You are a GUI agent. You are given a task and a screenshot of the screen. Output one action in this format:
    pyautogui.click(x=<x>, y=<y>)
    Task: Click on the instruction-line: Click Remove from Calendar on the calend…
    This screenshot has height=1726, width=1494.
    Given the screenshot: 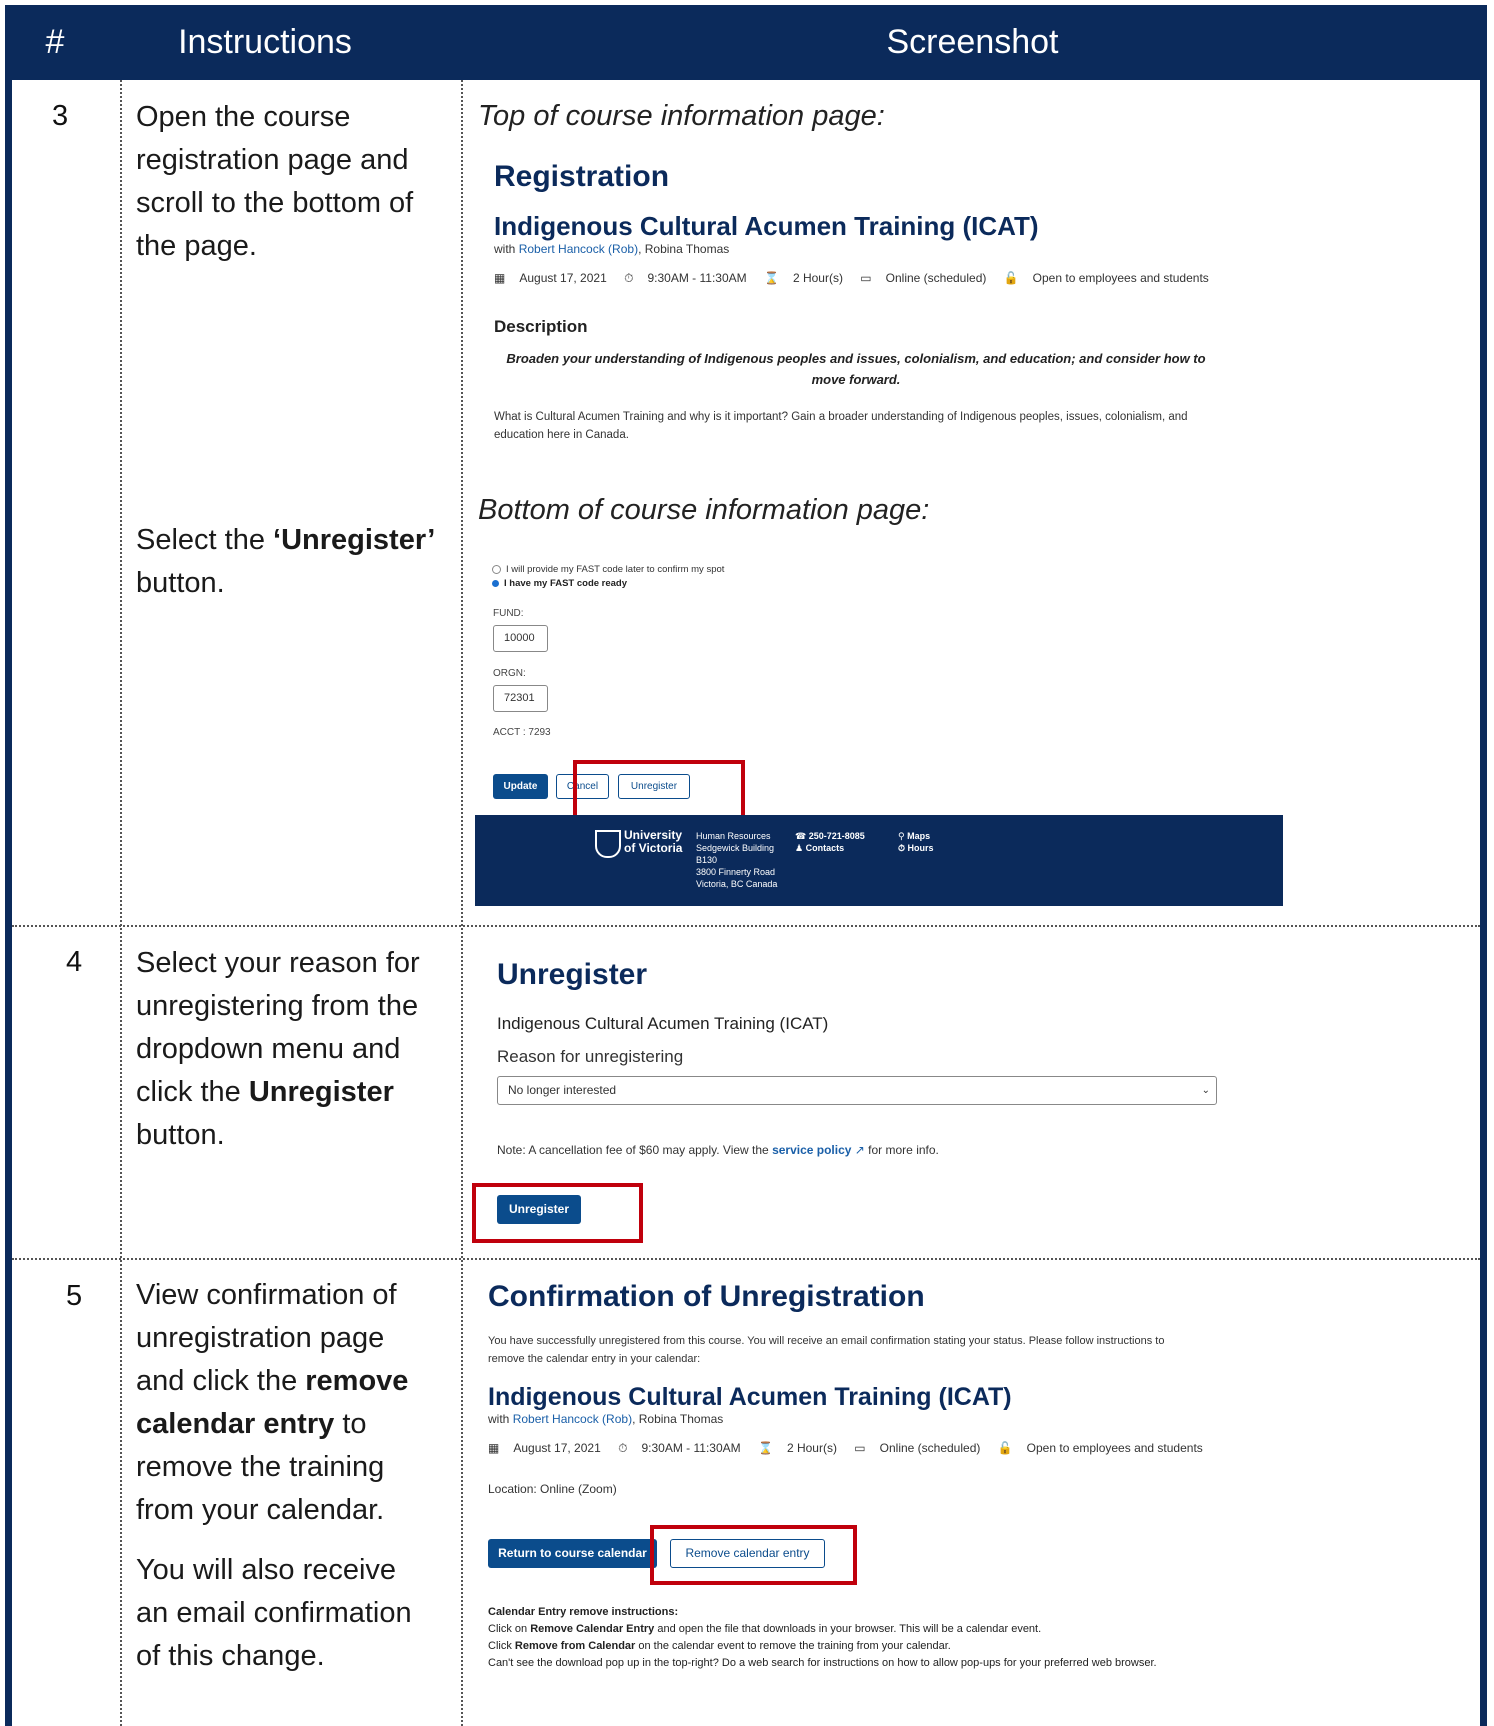 What is the action you would take?
    pyautogui.click(x=719, y=1646)
    